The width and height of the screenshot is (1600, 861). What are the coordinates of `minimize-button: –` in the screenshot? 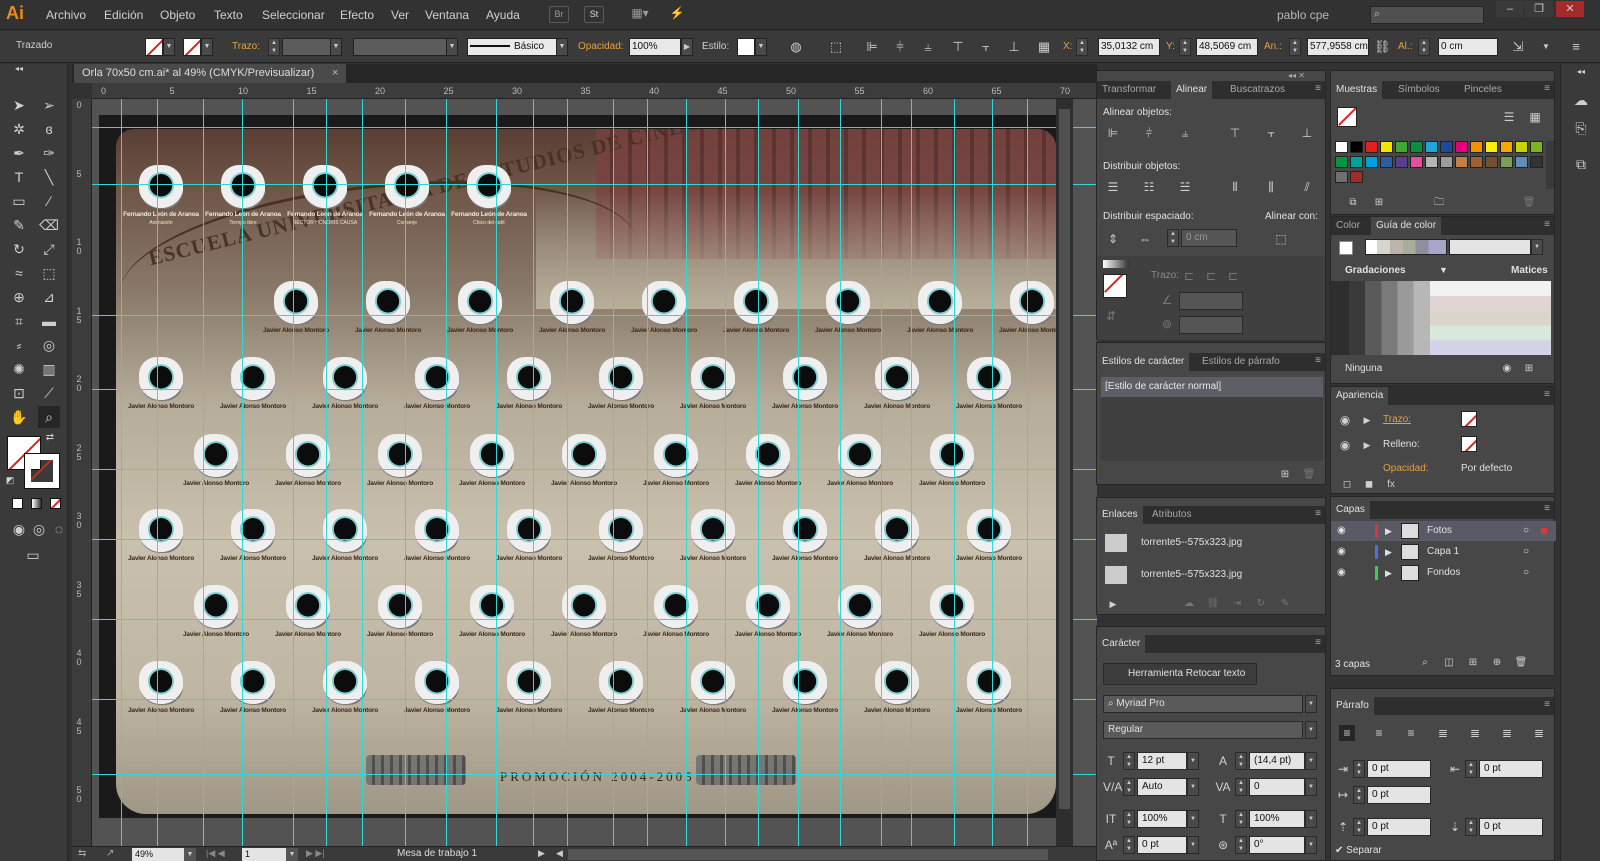 It's located at (1510, 9).